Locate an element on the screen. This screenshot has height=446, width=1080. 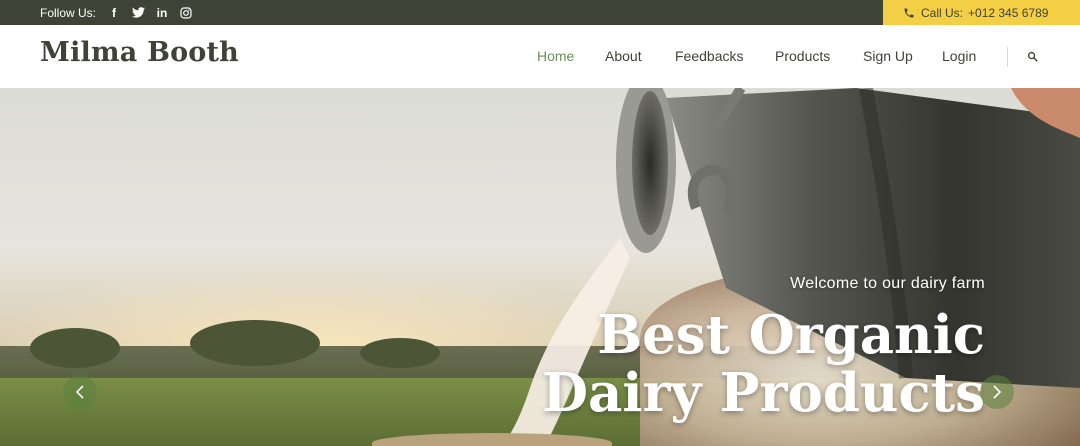
brand-logo: Milma Booth is located at coordinates (139, 52).